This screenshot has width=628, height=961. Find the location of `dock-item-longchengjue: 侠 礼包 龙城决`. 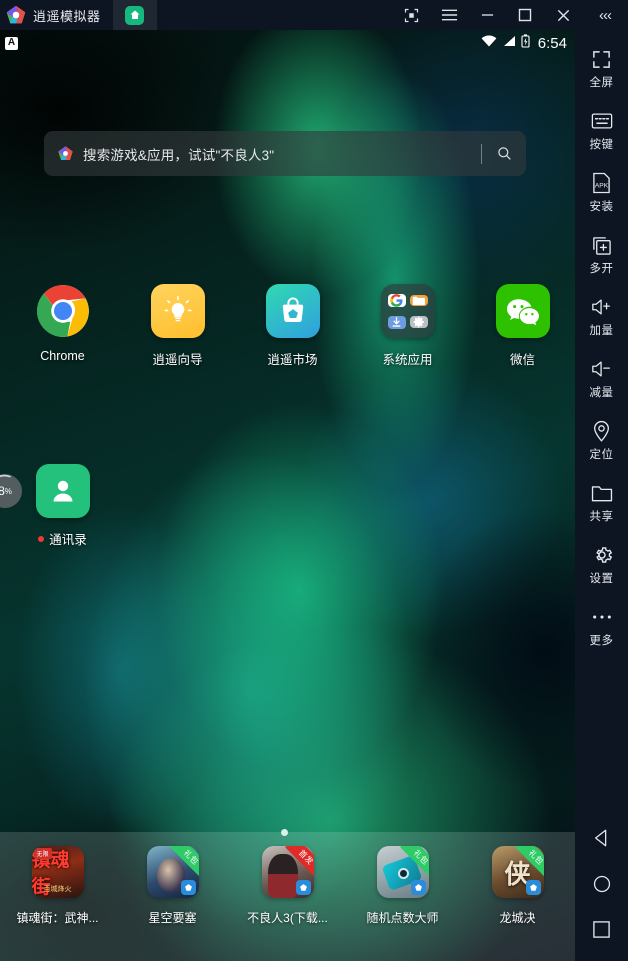

dock-item-longchengjue: 侠 礼包 龙城决 is located at coordinates (517, 886).